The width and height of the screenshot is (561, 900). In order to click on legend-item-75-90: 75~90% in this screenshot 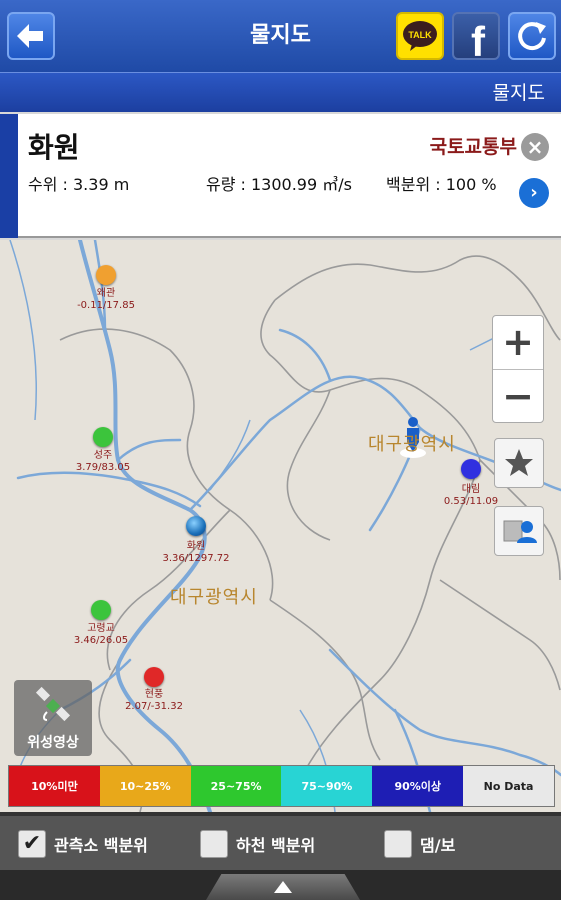, I will do `click(327, 786)`.